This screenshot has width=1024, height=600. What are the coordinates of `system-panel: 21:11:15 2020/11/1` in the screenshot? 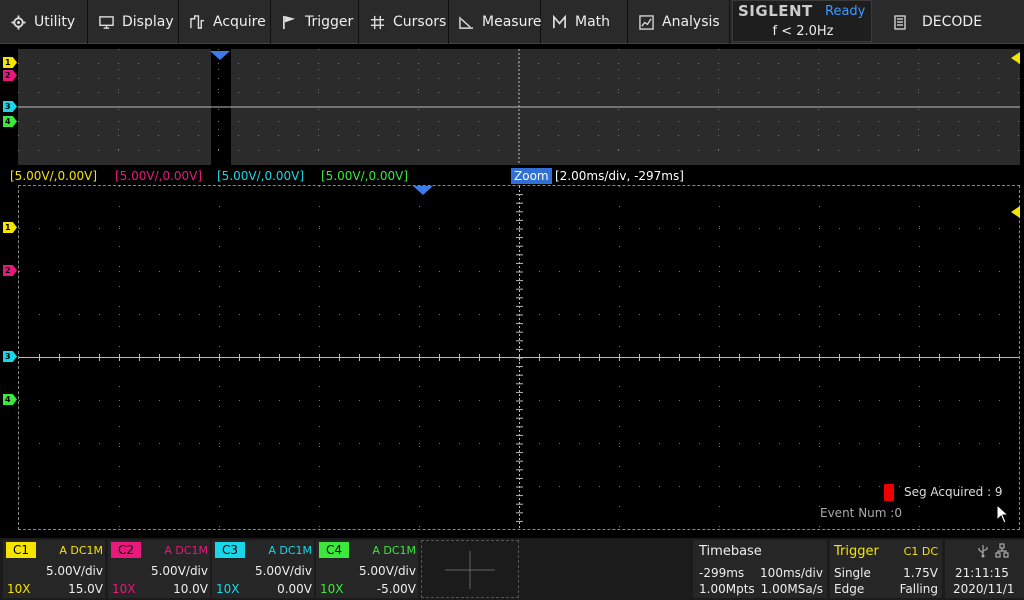 It's located at (984, 569).